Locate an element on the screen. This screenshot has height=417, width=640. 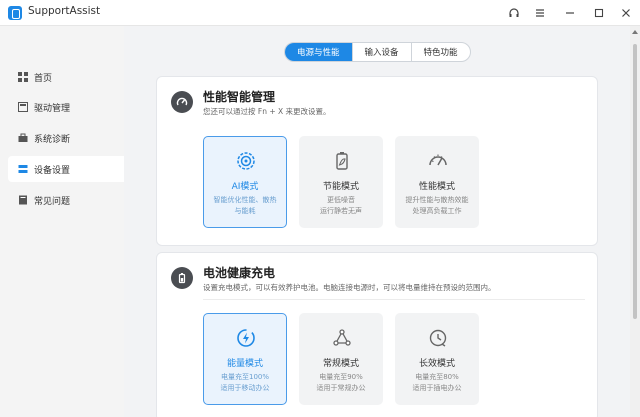
sidebar-item-diagnostics: 系统诊断 is located at coordinates (66, 138).